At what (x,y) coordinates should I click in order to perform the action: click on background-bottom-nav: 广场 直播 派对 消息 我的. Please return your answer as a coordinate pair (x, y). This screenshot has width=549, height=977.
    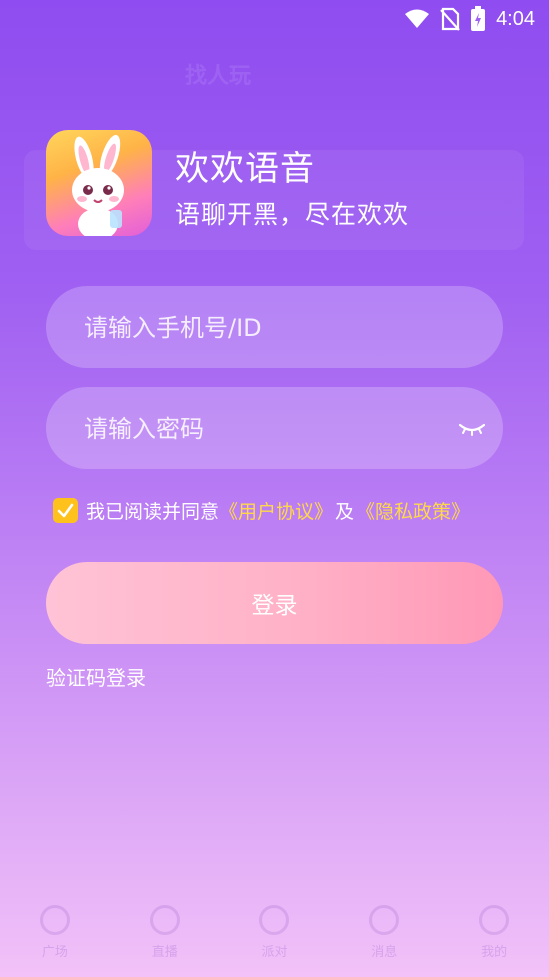
    Looking at the image, I should click on (274, 941).